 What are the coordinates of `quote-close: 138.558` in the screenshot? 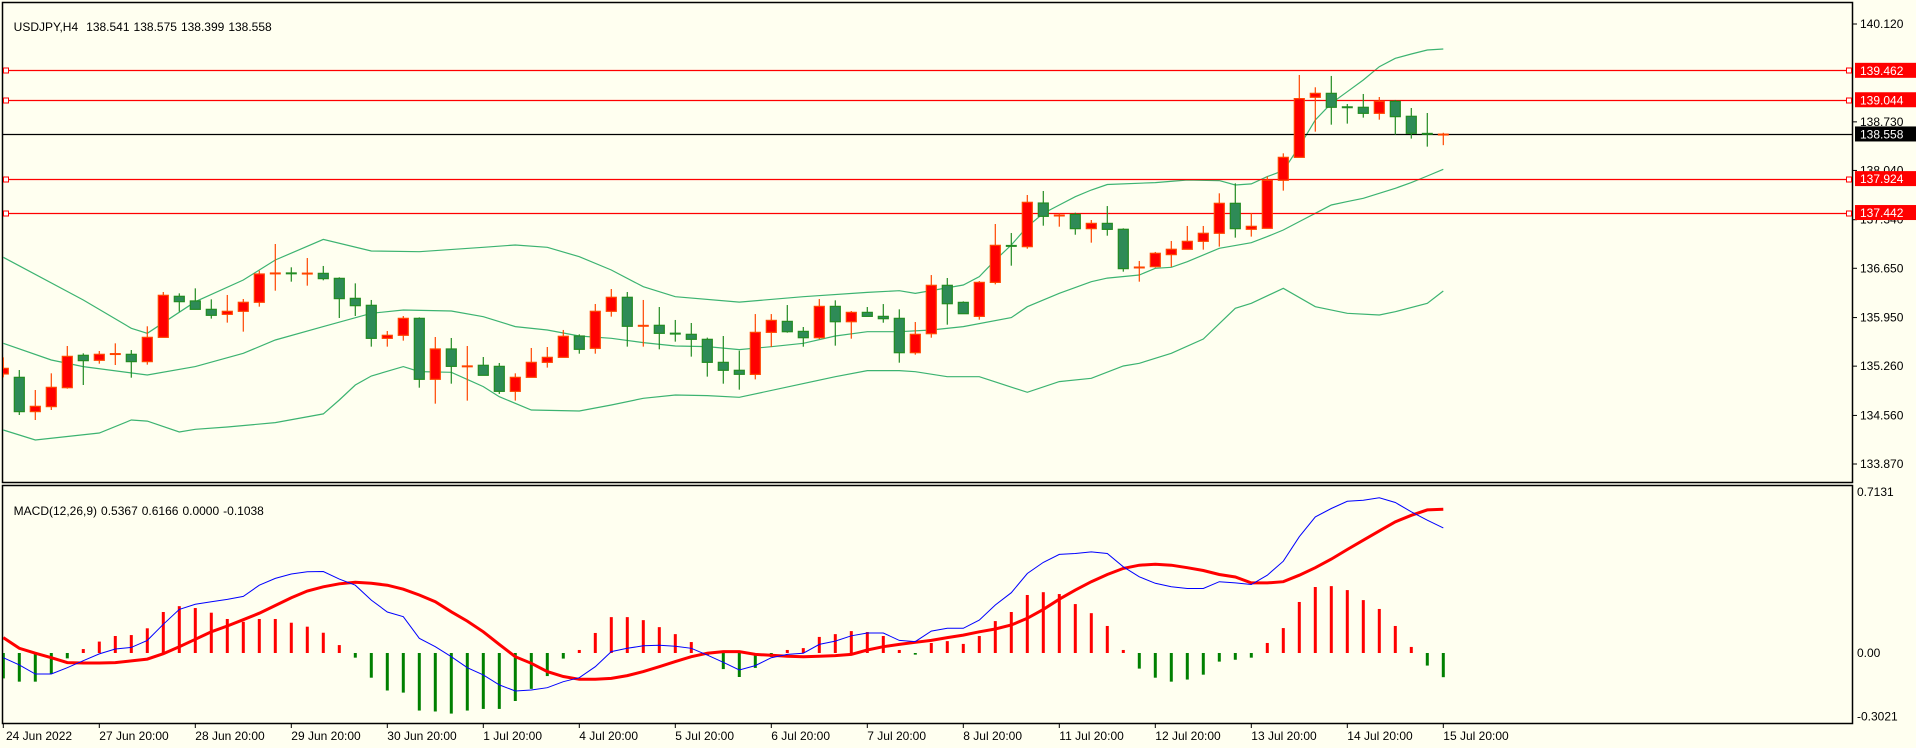 It's located at (250, 27).